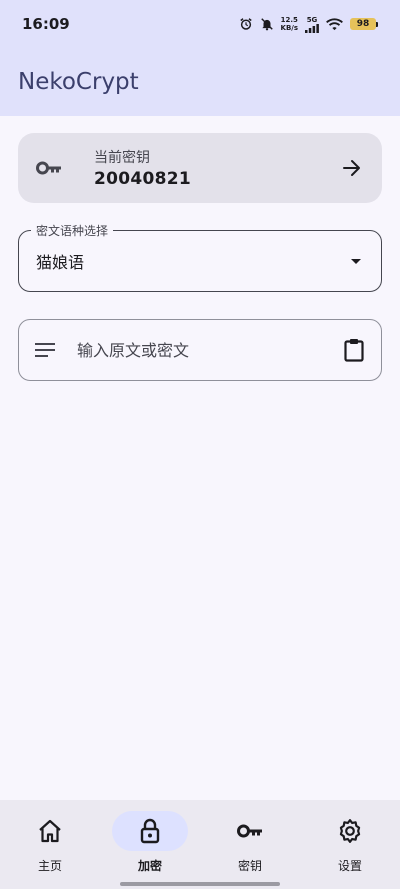 This screenshot has width=400, height=889. Describe the element at coordinates (200, 24) in the screenshot. I see `status-bar: 16:09 12.5 KB/s 5G 98` at that location.